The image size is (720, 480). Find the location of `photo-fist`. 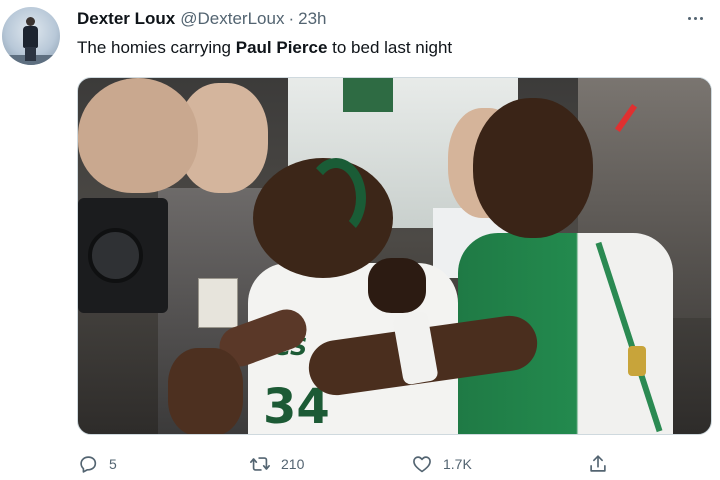

photo-fist is located at coordinates (397, 285).